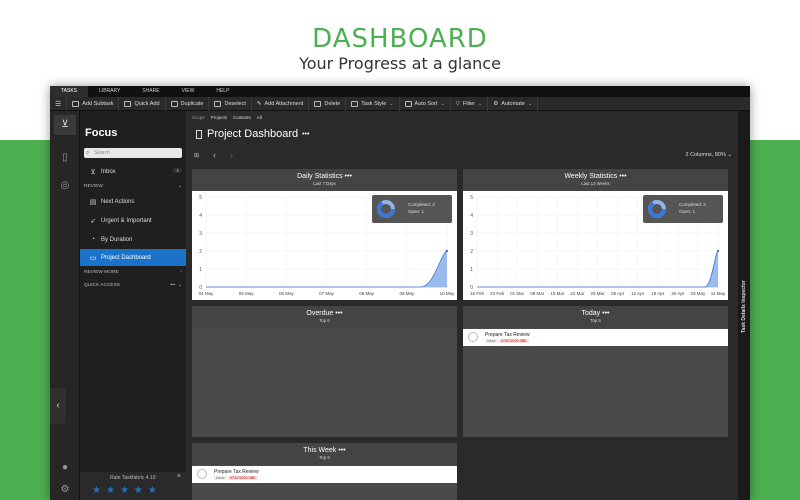 Image resolution: width=800 pixels, height=500 pixels. I want to click on sidebar-item-project-dashboard: ▭ Project Dashboard, so click(133, 257).